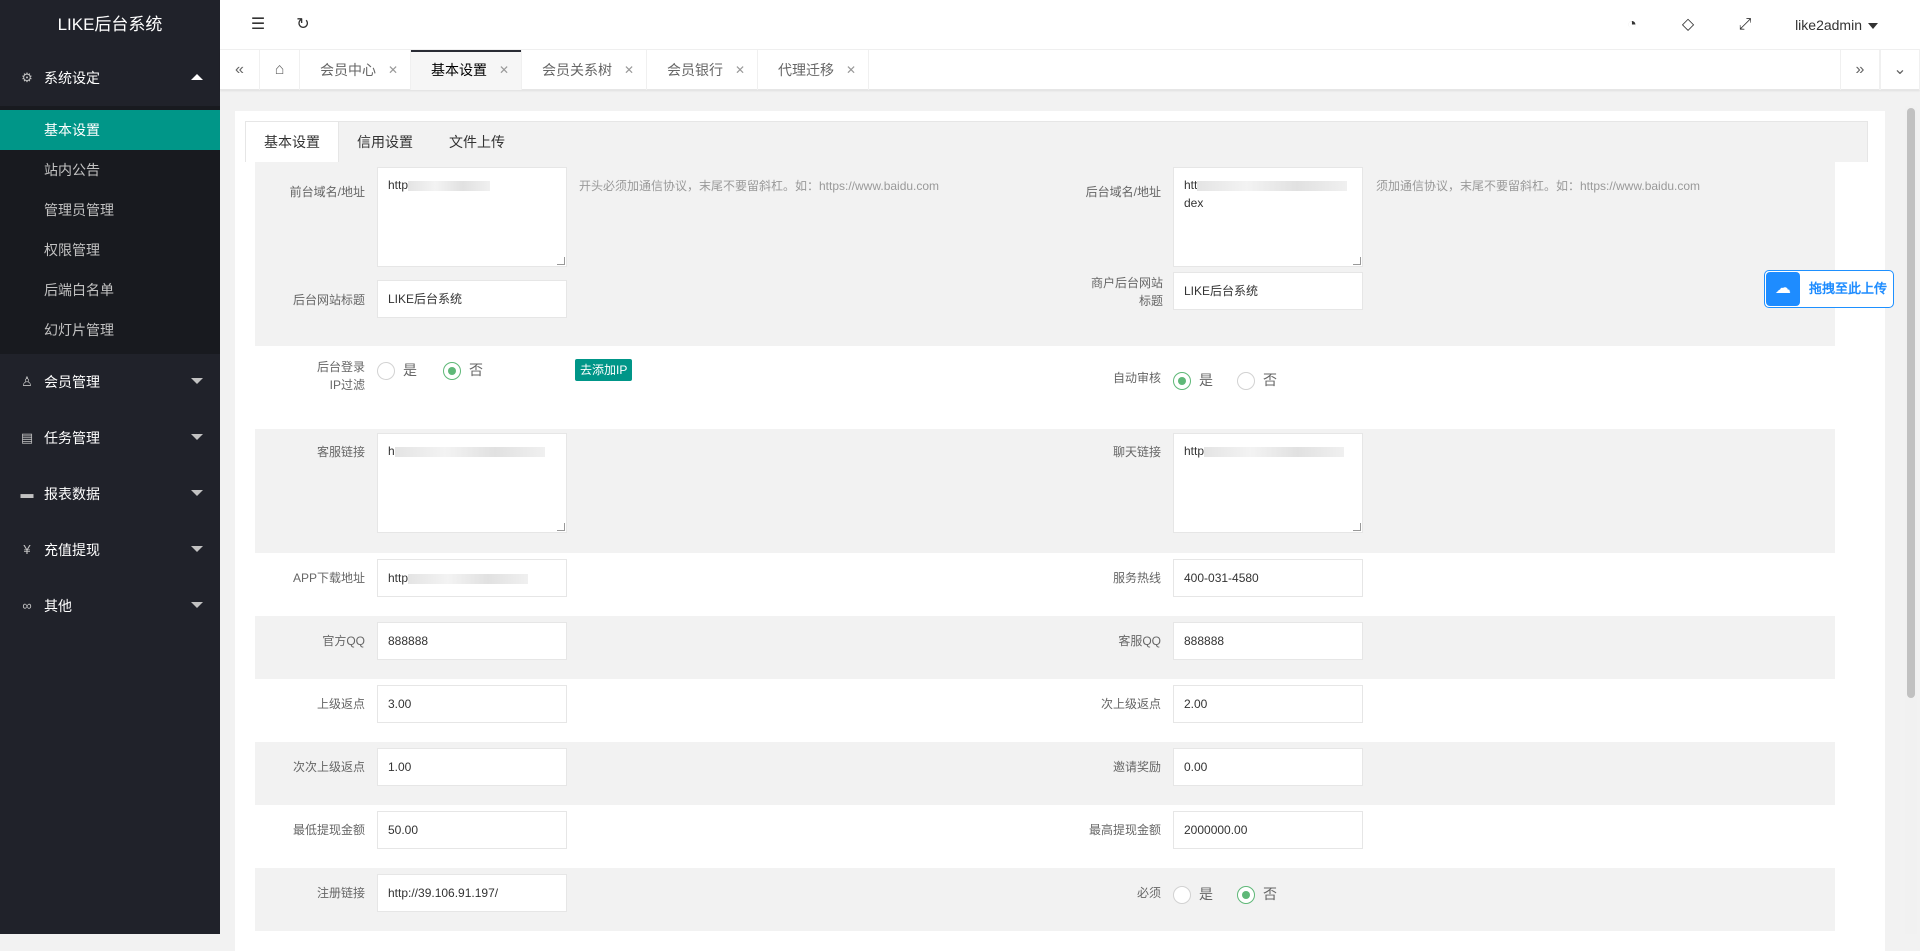  I want to click on user-menu: like2admin, so click(1836, 25).